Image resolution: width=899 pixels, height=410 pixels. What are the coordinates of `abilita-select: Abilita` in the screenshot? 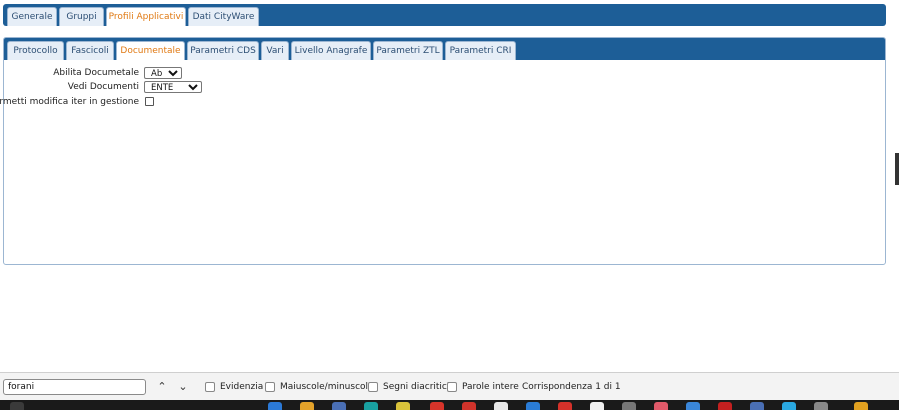 It's located at (163, 73).